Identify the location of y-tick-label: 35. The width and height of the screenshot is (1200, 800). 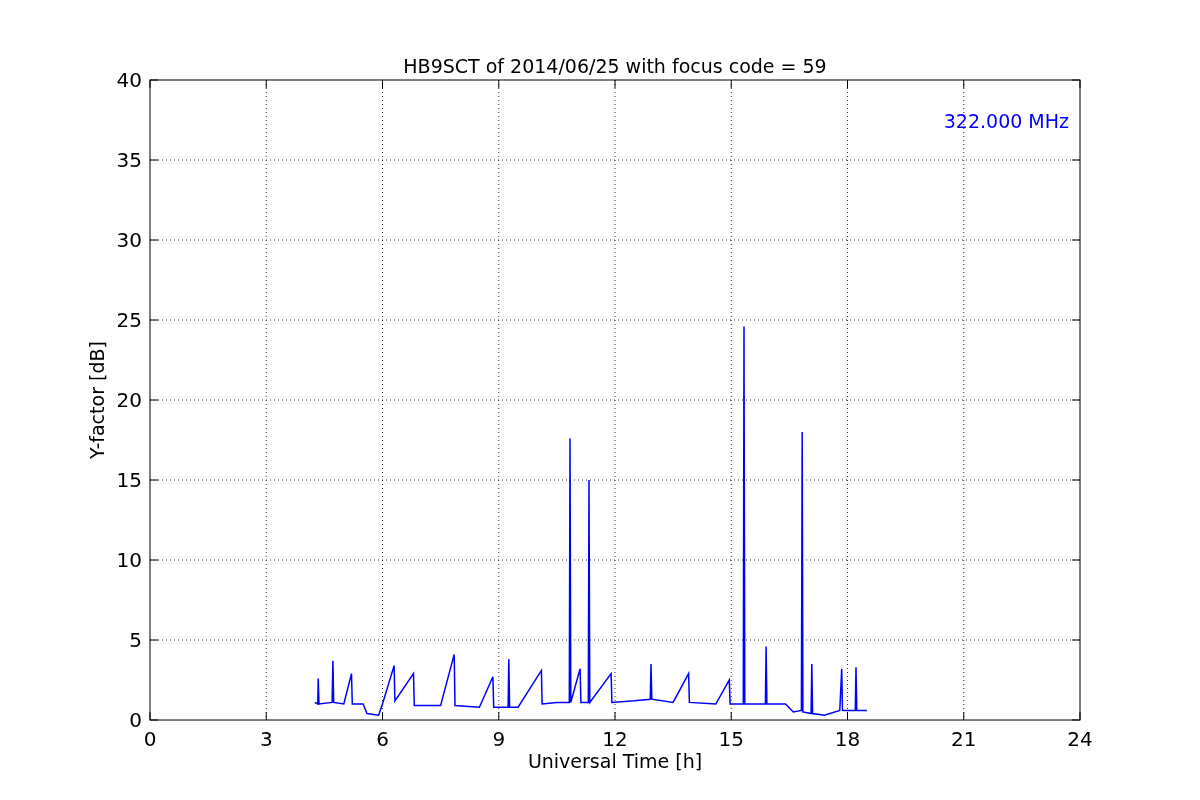
(129, 160).